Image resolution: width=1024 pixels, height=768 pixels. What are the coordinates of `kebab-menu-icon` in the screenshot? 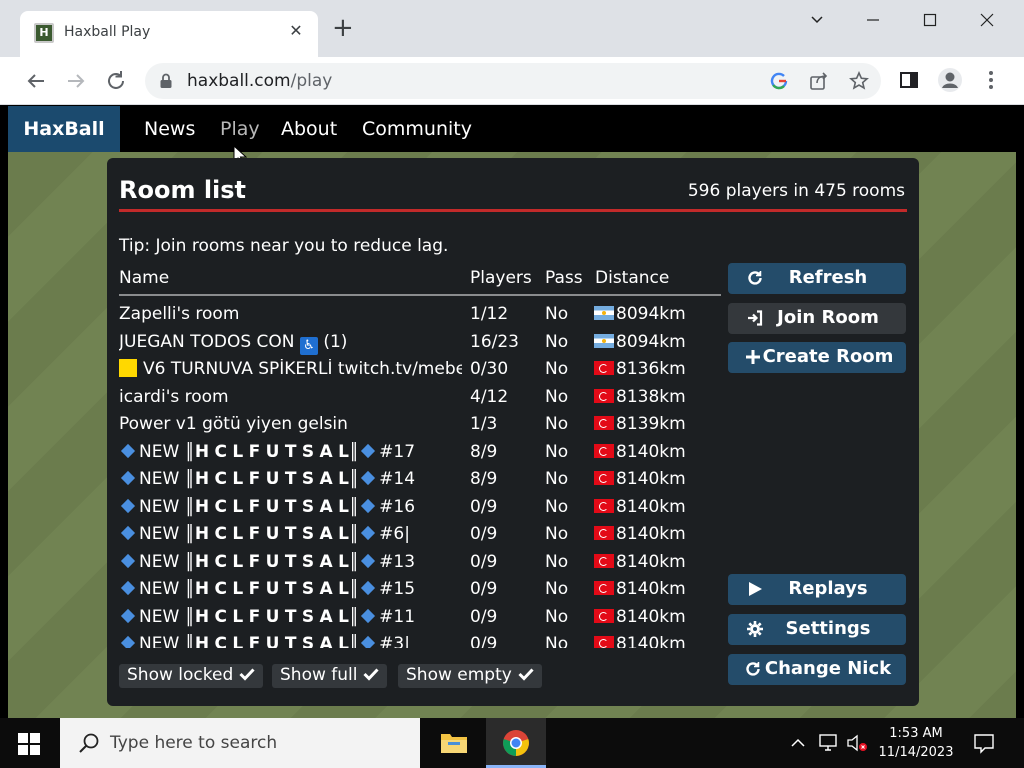 It's located at (991, 80).